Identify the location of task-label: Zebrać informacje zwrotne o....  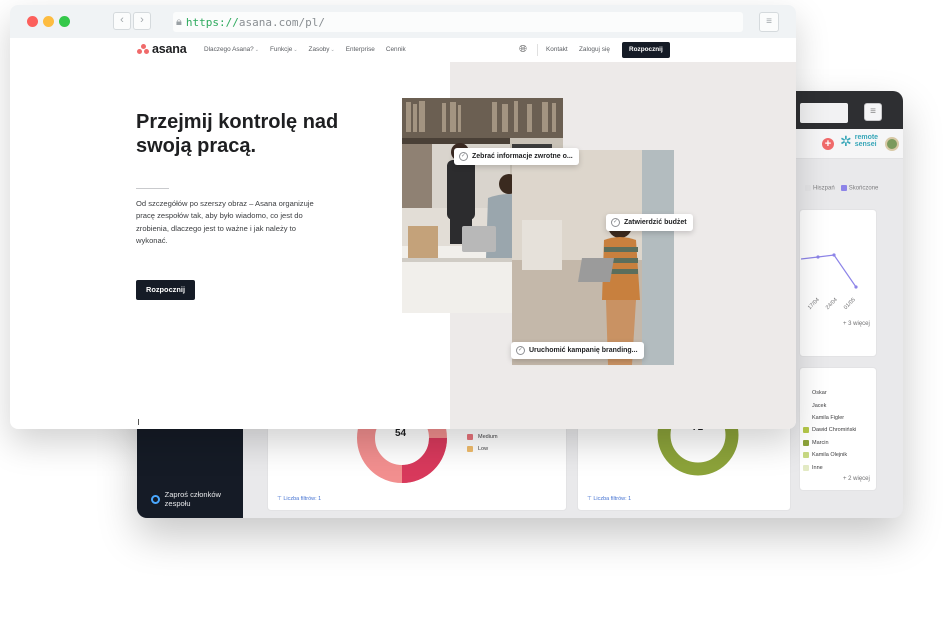
(522, 156).